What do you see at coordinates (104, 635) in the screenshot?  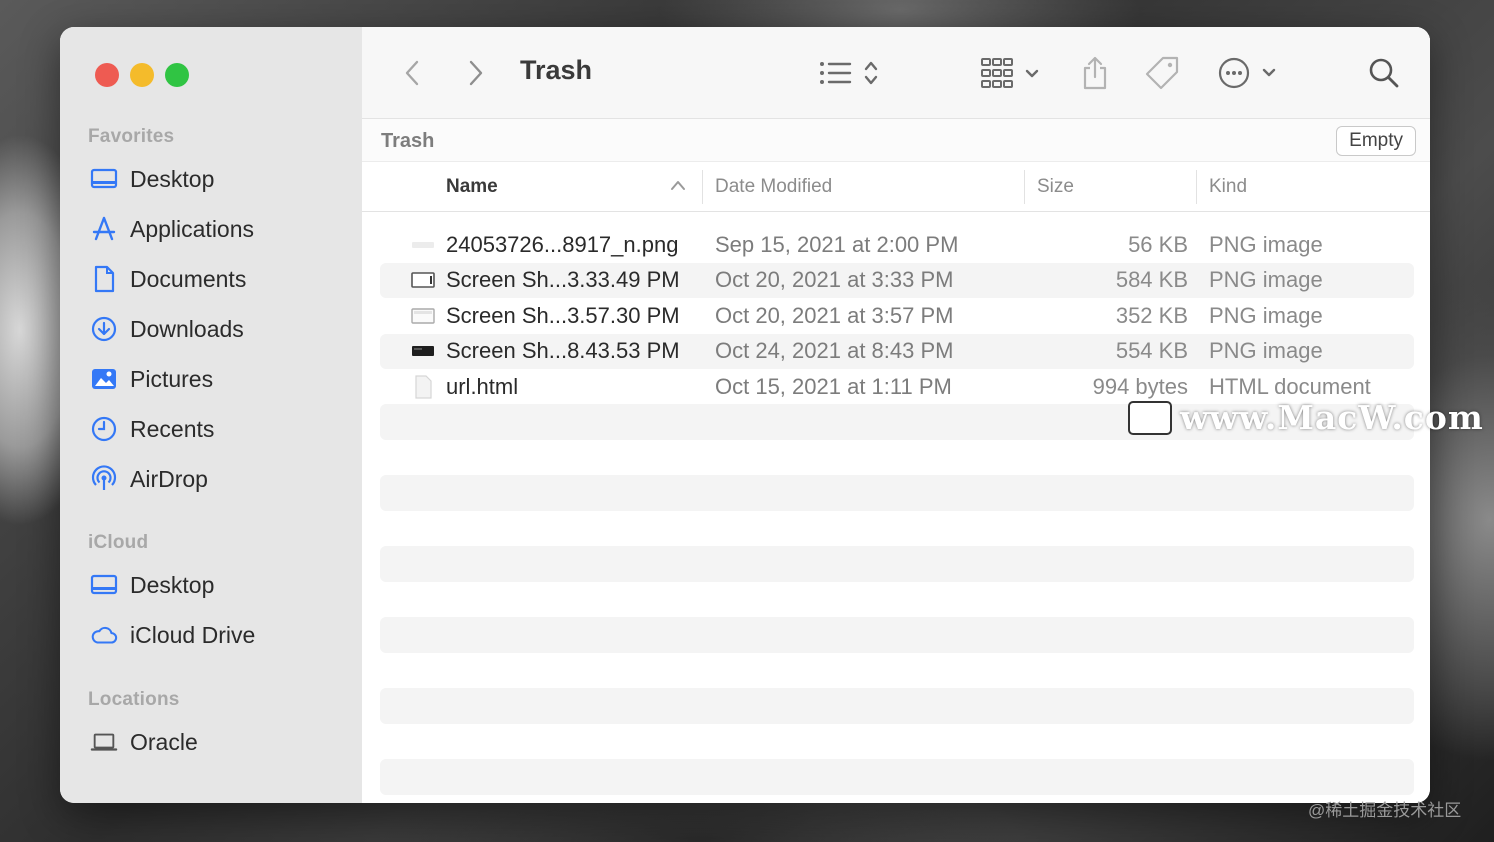 I see `cloud-icon` at bounding box center [104, 635].